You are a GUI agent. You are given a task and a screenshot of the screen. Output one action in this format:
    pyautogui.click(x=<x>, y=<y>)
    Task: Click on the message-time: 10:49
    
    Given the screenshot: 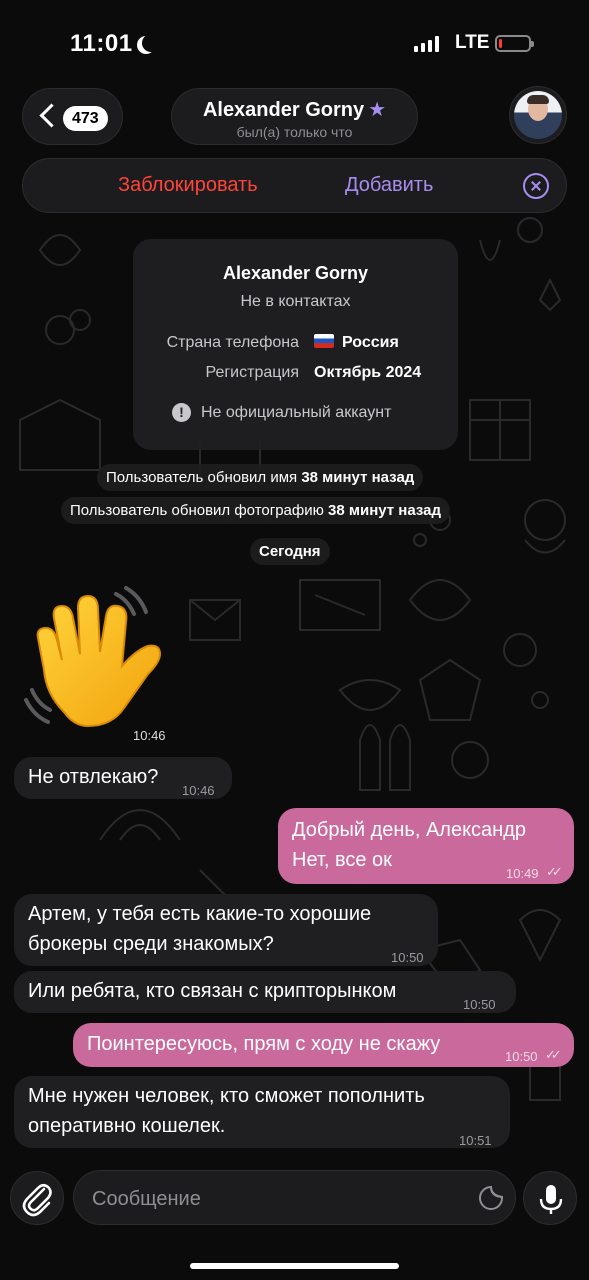 What is the action you would take?
    pyautogui.click(x=522, y=873)
    